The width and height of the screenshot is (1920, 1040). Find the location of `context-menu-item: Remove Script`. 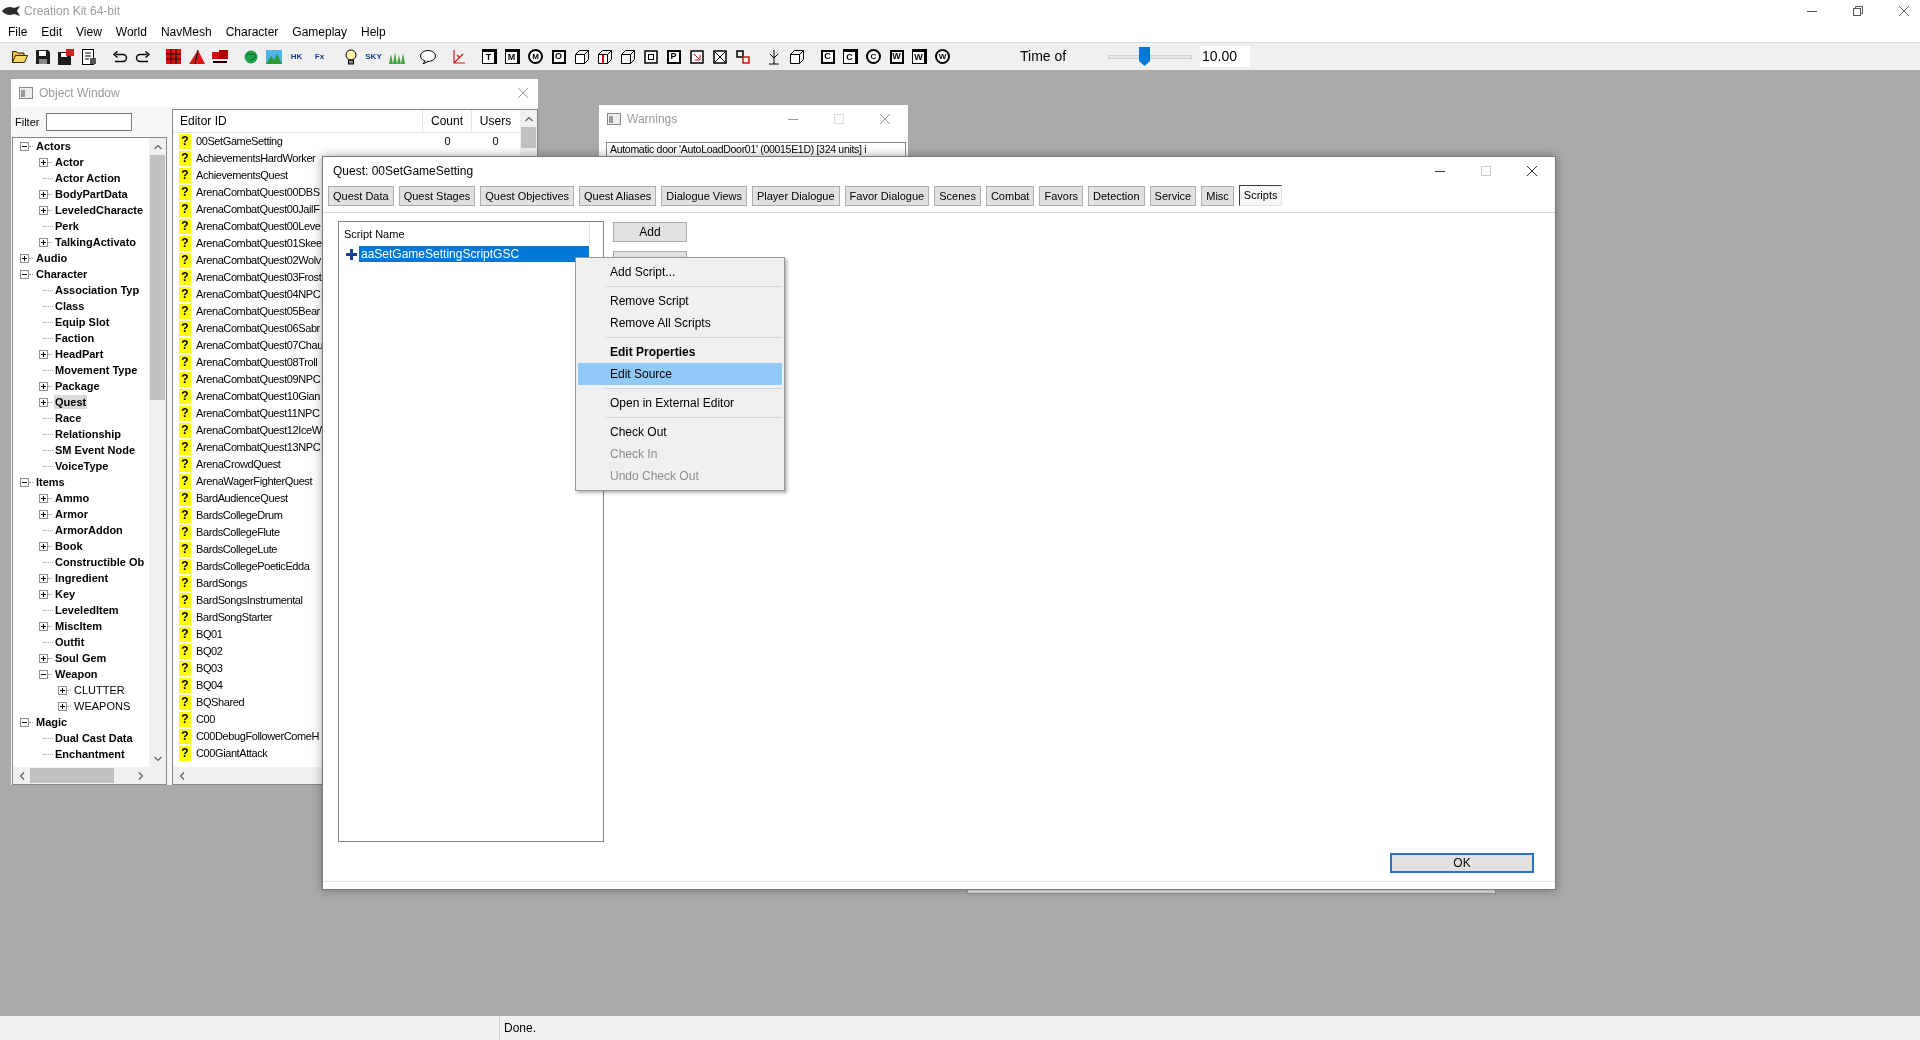

context-menu-item: Remove Script is located at coordinates (680, 301).